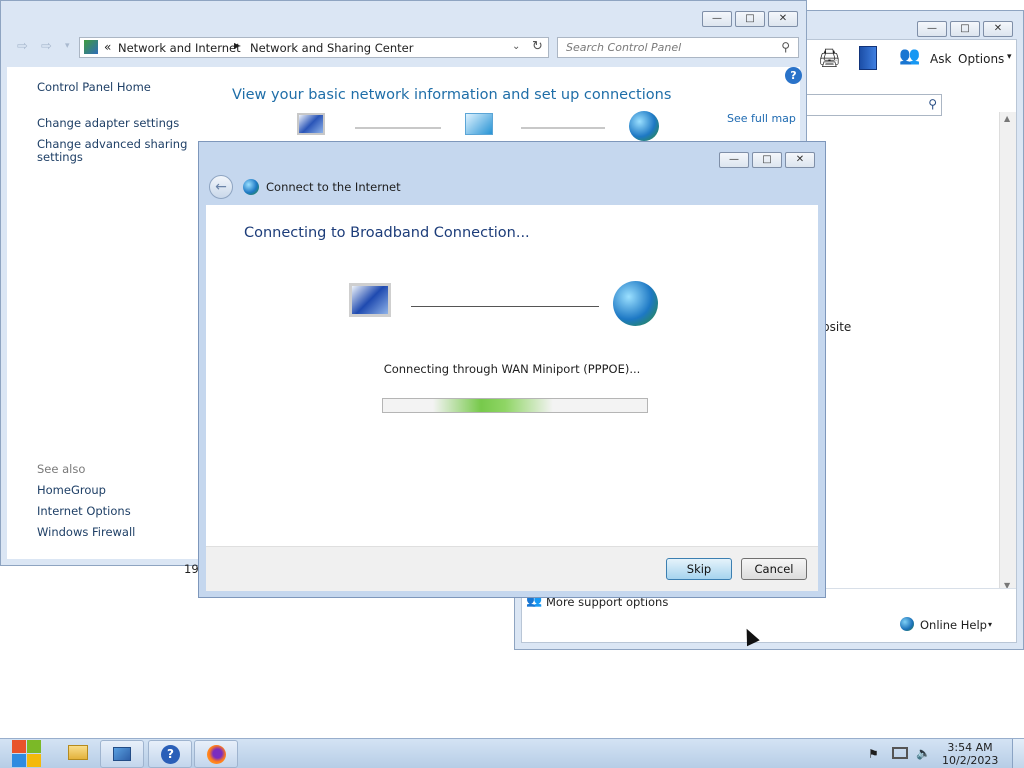  I want to click on chevron-down-icon: ⌄, so click(516, 46).